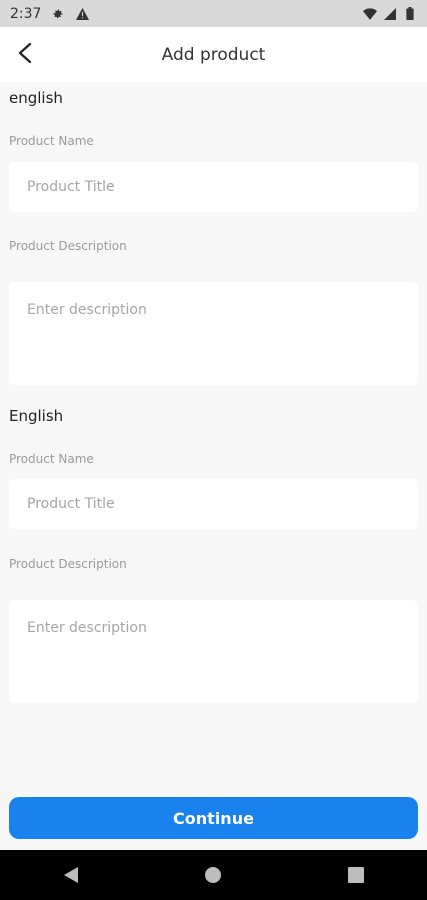 The height and width of the screenshot is (900, 427). I want to click on system-nav-bar, so click(213, 875).